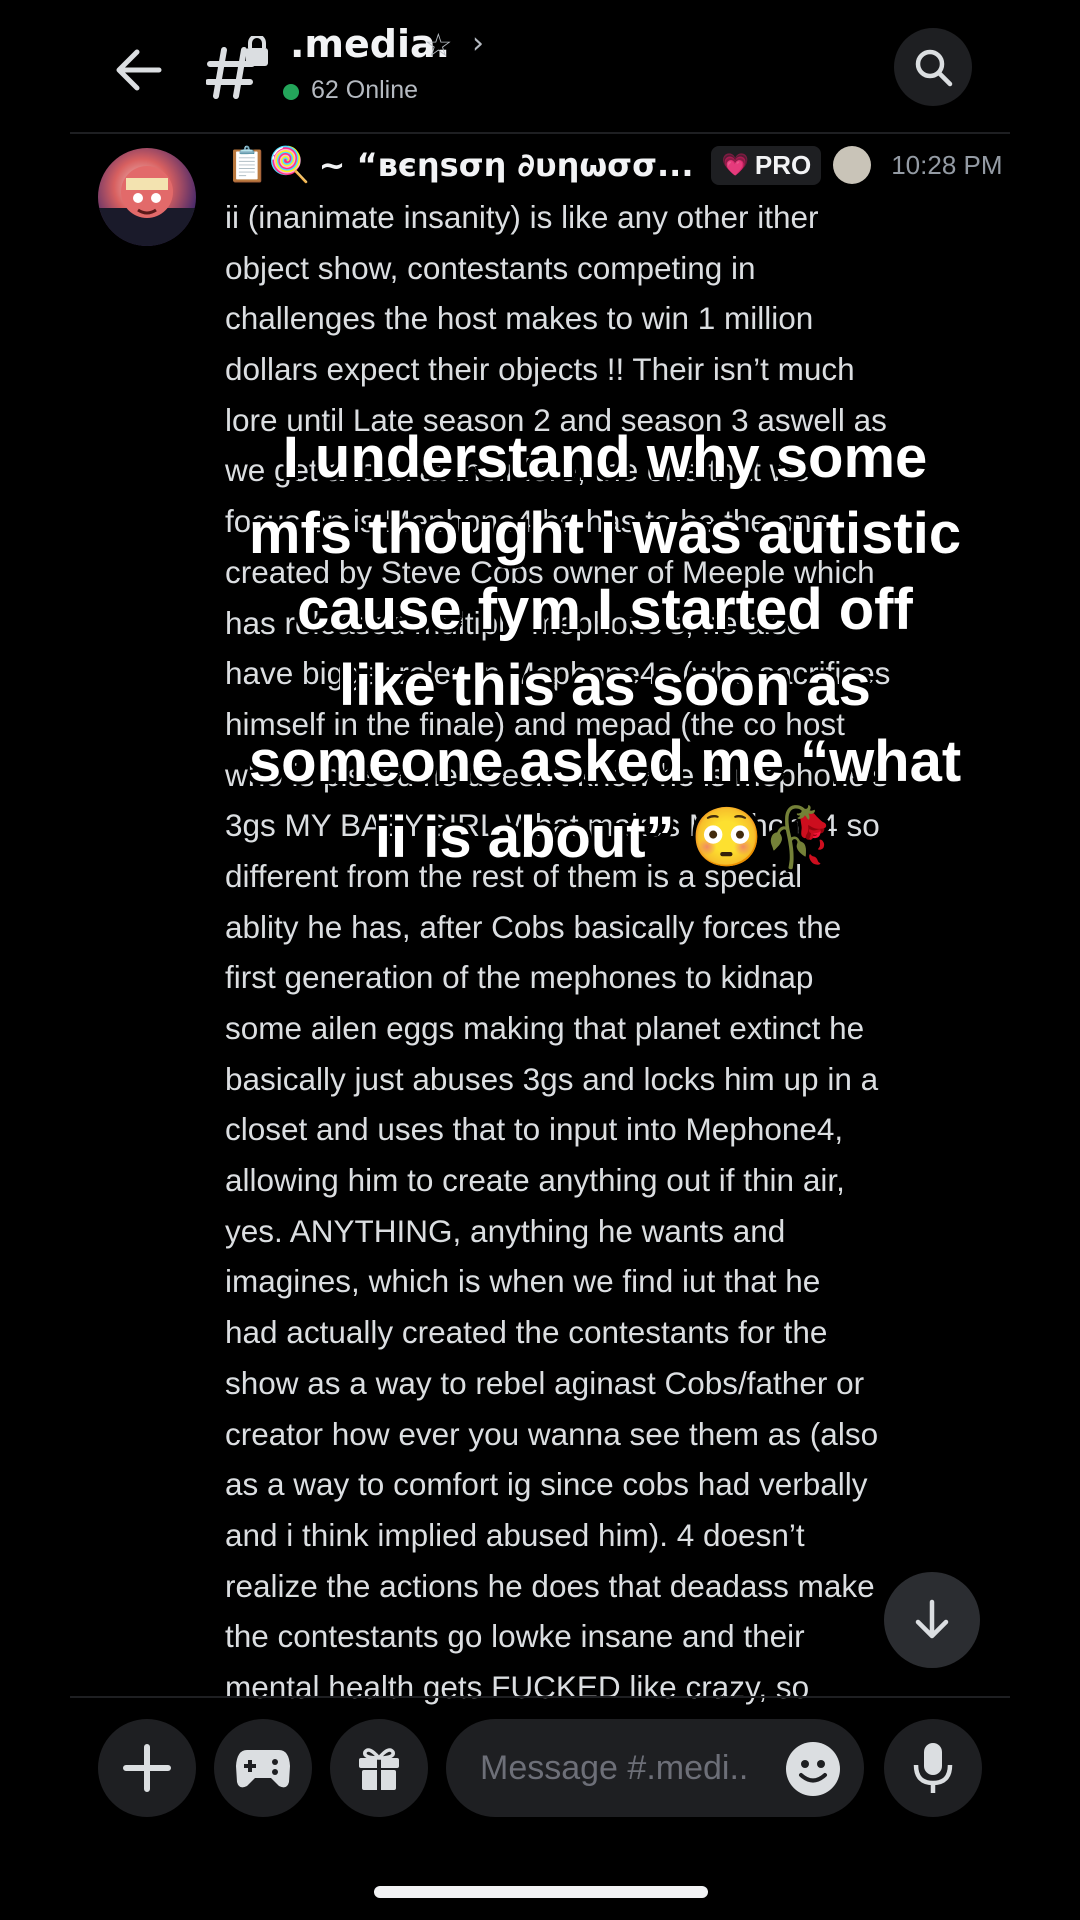 The height and width of the screenshot is (1920, 1080). Describe the element at coordinates (478, 43) in the screenshot. I see `chevron-right-icon: ›` at that location.